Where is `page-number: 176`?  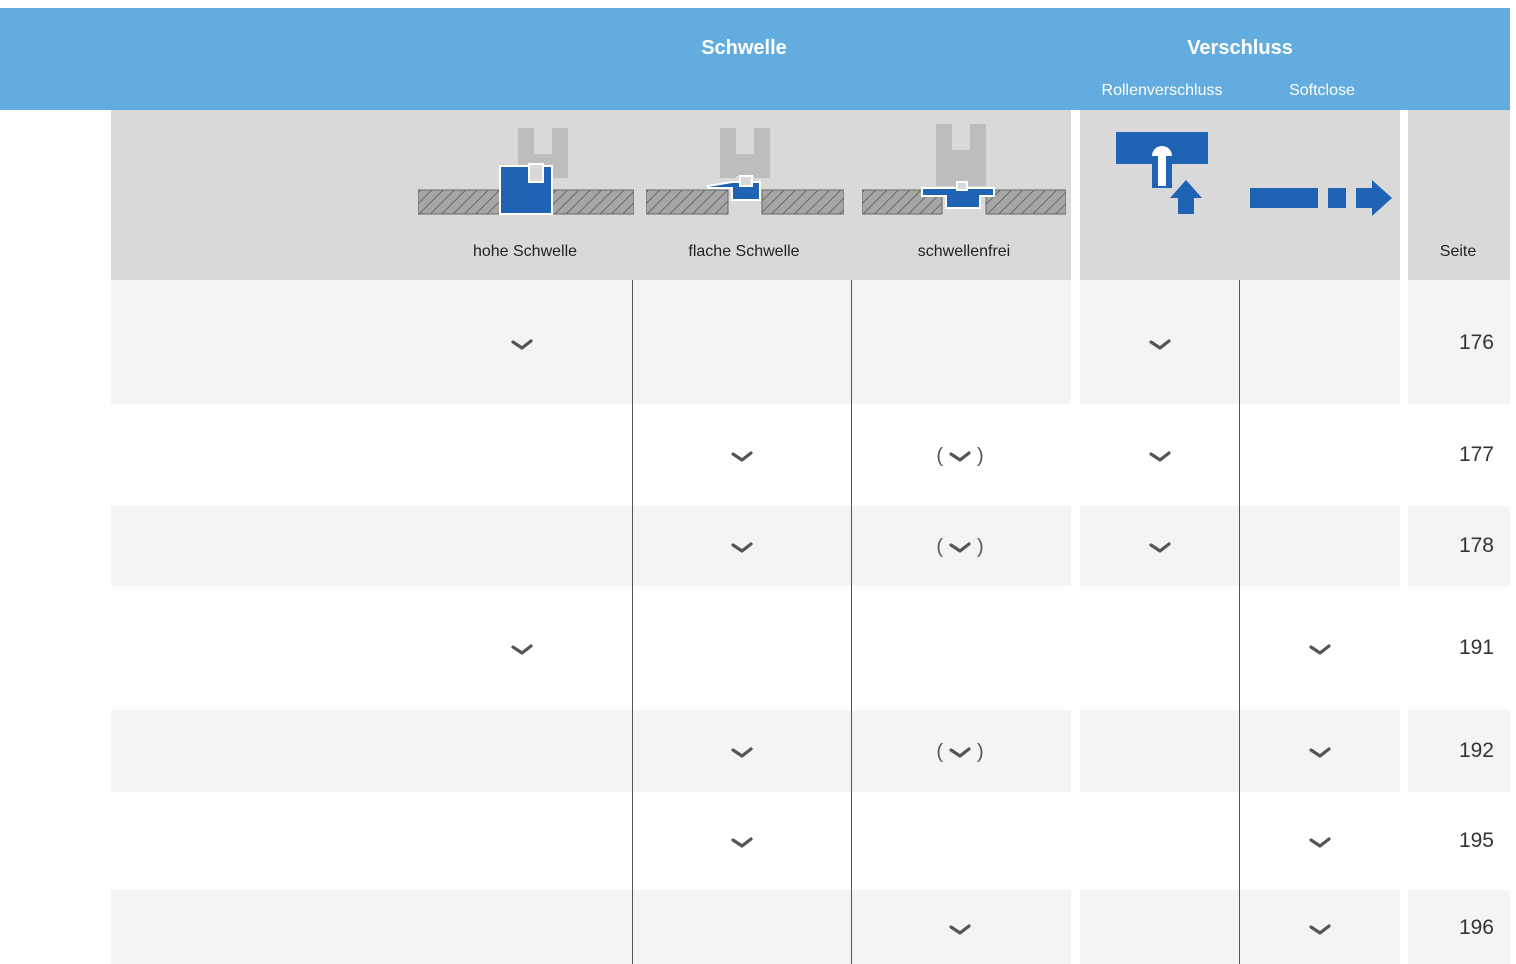 page-number: 176 is located at coordinates (1476, 342).